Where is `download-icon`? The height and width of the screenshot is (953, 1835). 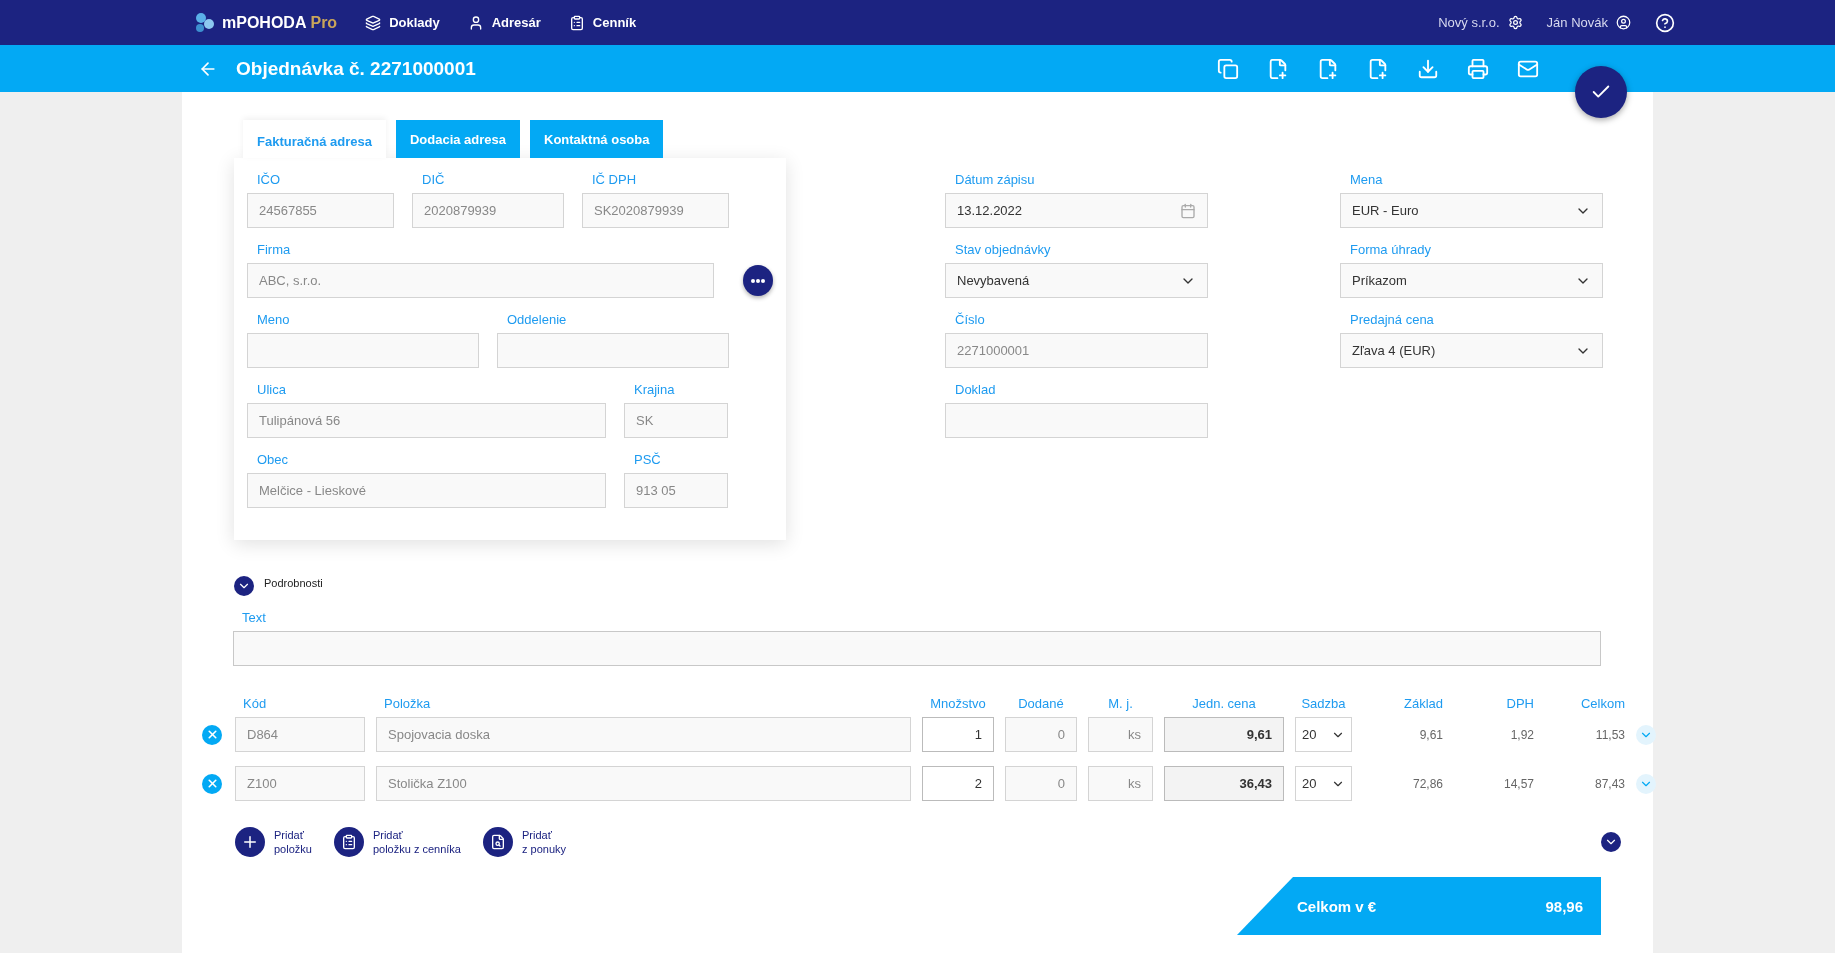 download-icon is located at coordinates (1428, 68).